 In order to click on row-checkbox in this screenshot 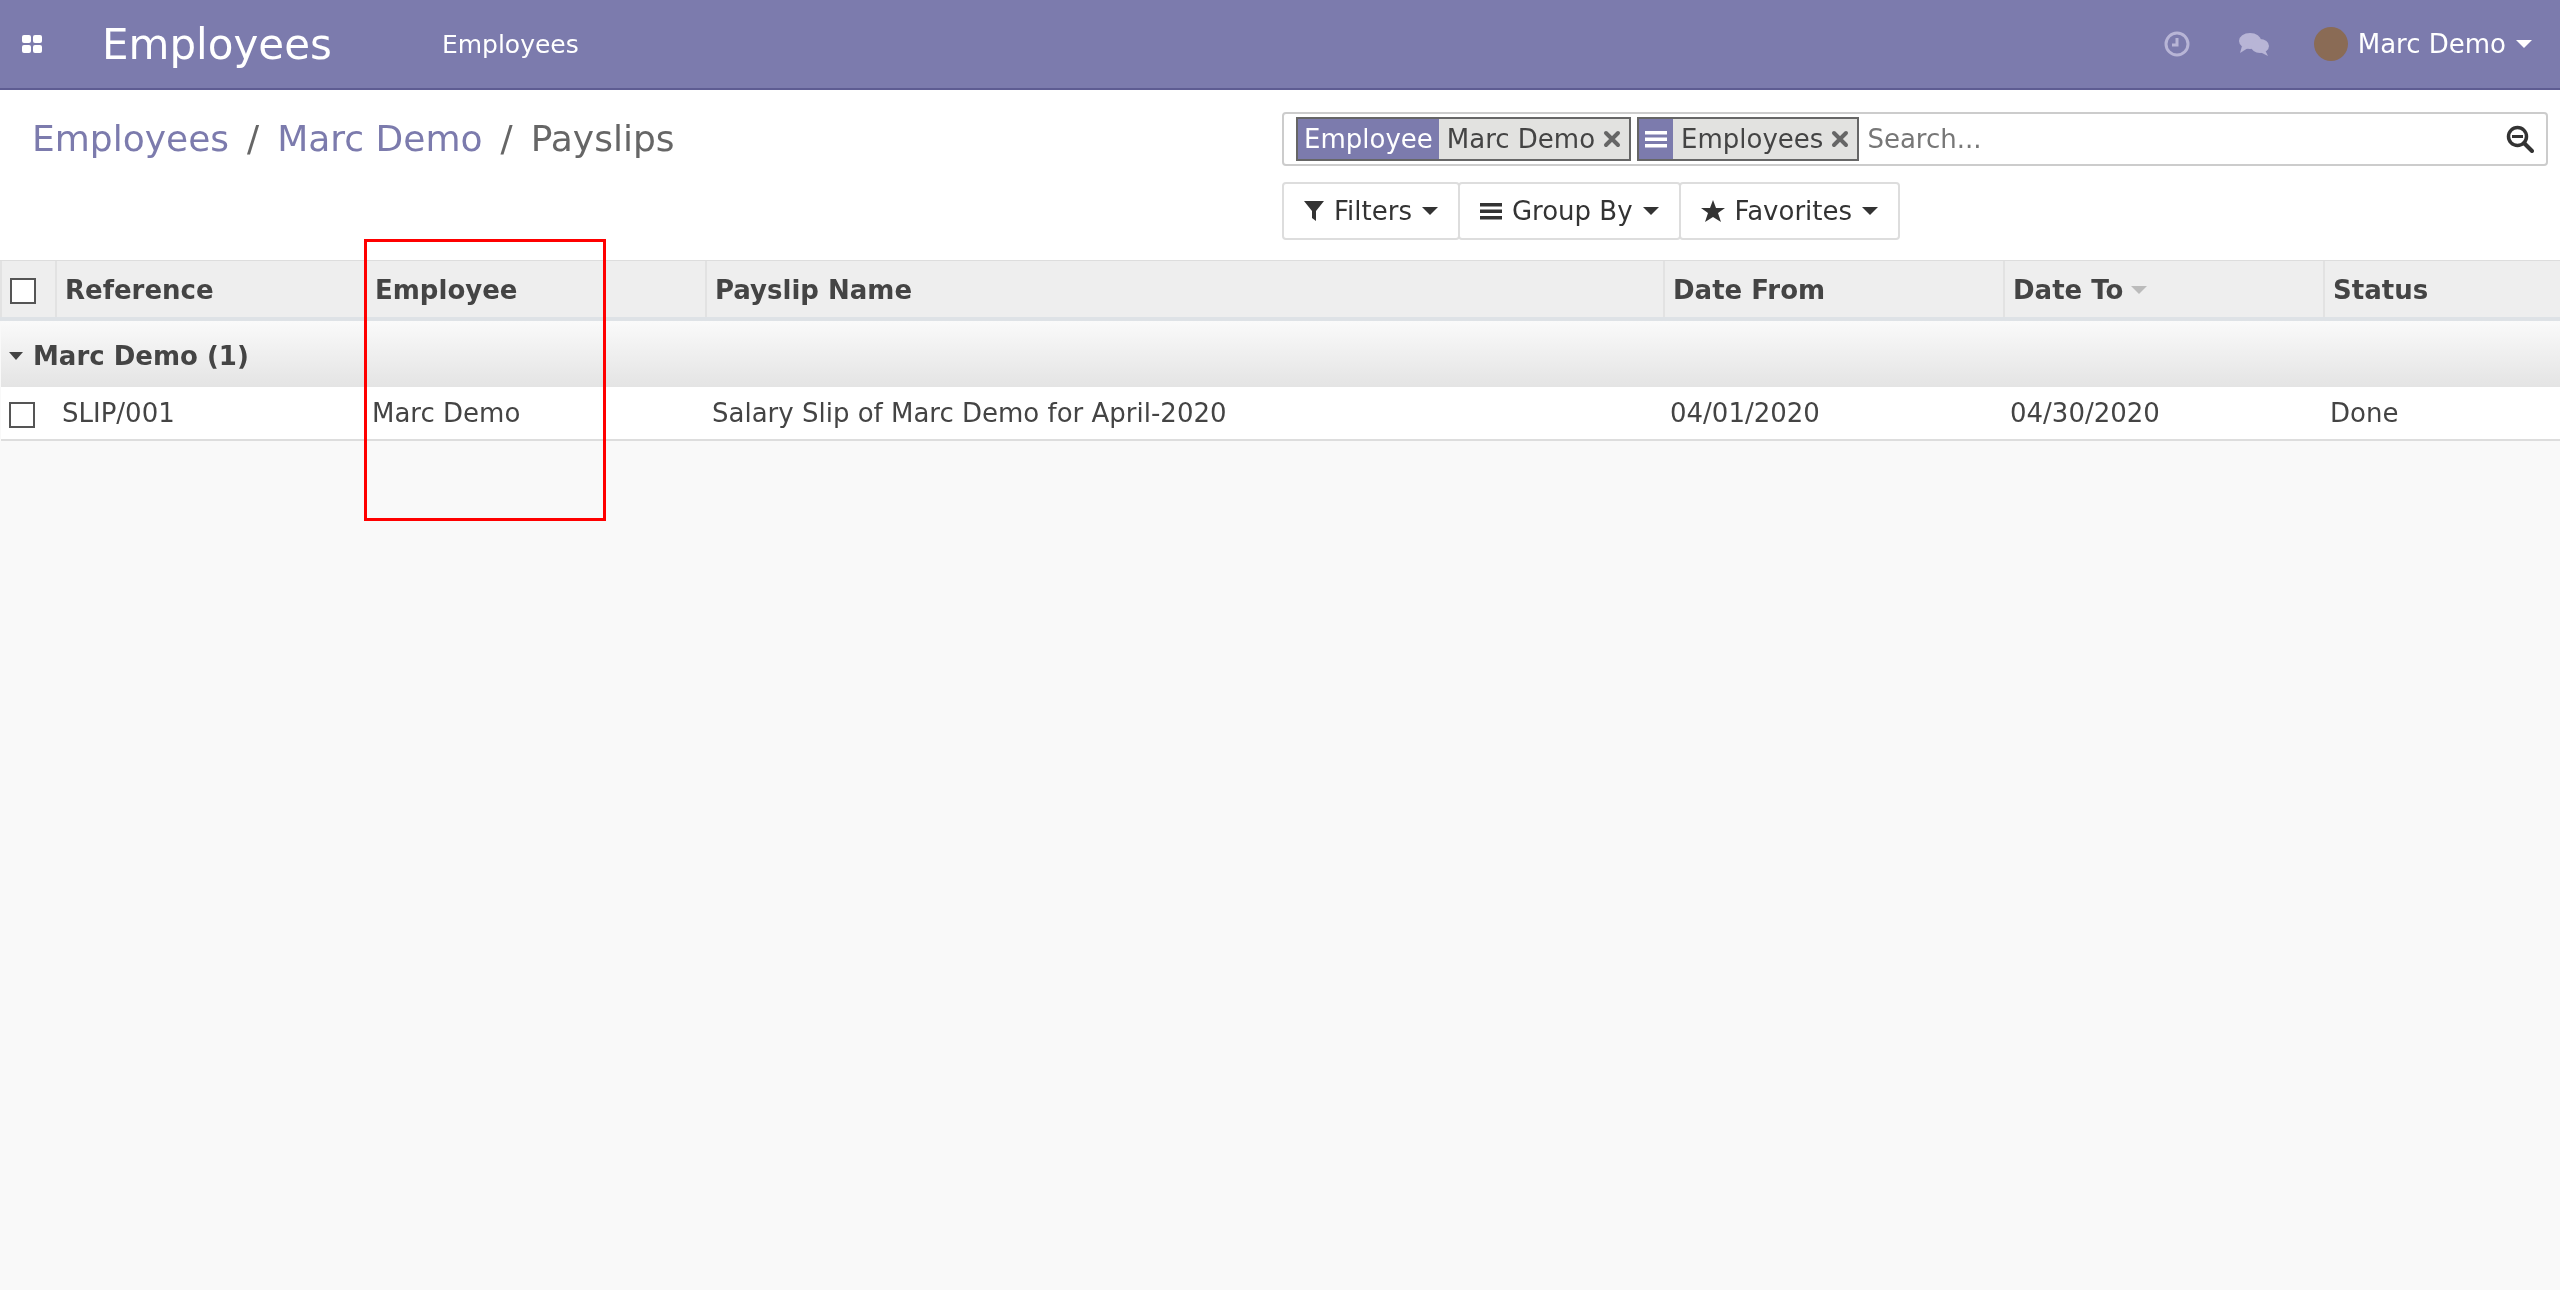, I will do `click(22, 414)`.